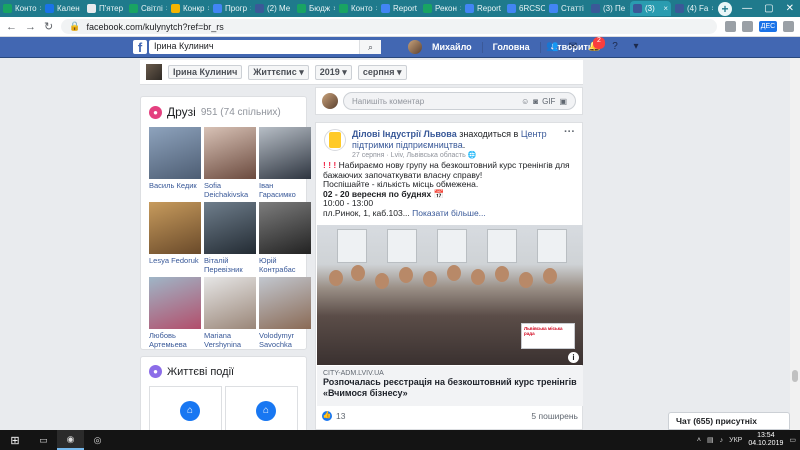 Image resolution: width=800 pixels, height=450 pixels. What do you see at coordinates (554, 416) in the screenshot?
I see `share-count: 5 поширень` at bounding box center [554, 416].